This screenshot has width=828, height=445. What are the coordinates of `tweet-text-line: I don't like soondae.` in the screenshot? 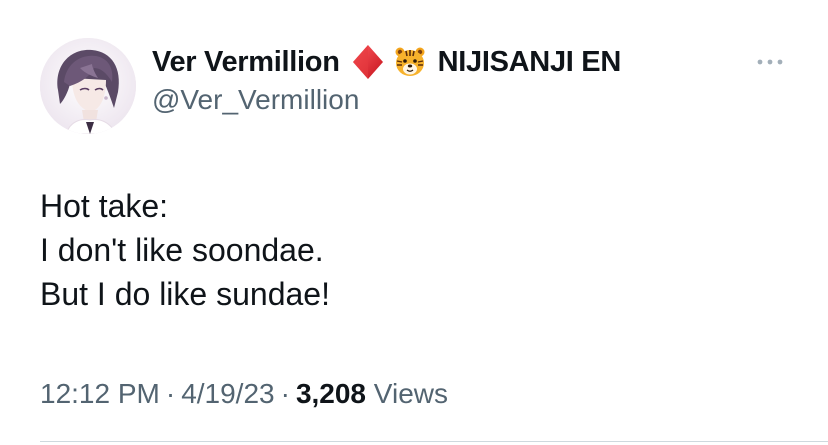 It's located at (182, 250).